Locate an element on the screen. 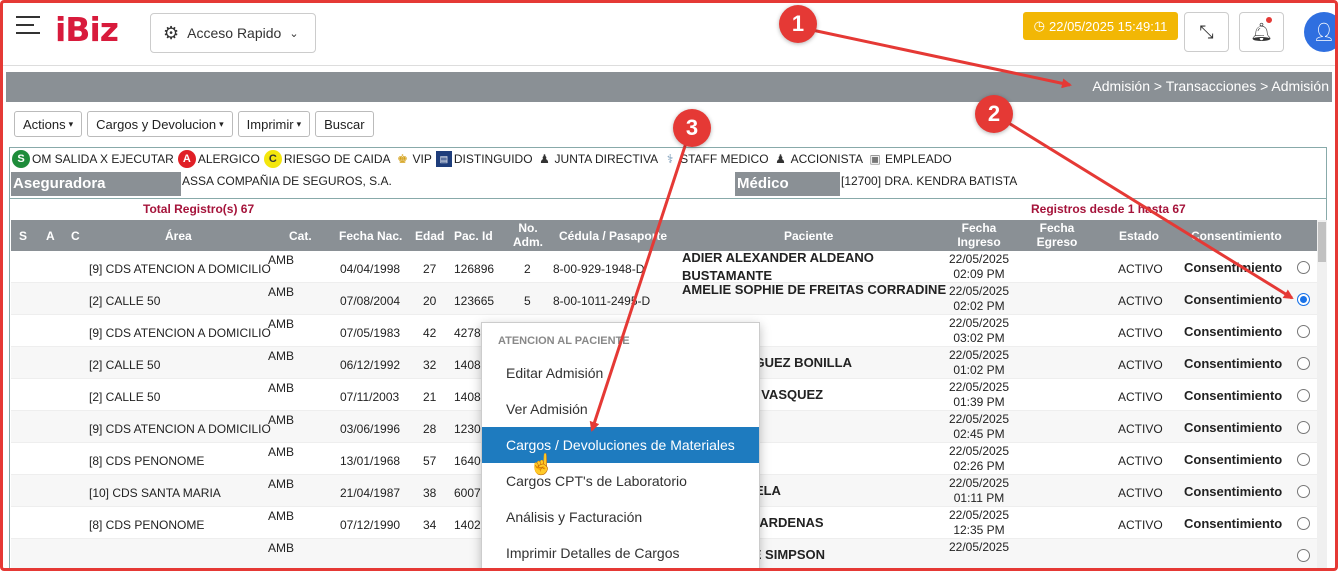 This screenshot has width=1338, height=571. col-fecha-nac: Fecha Nac. is located at coordinates (370, 236).